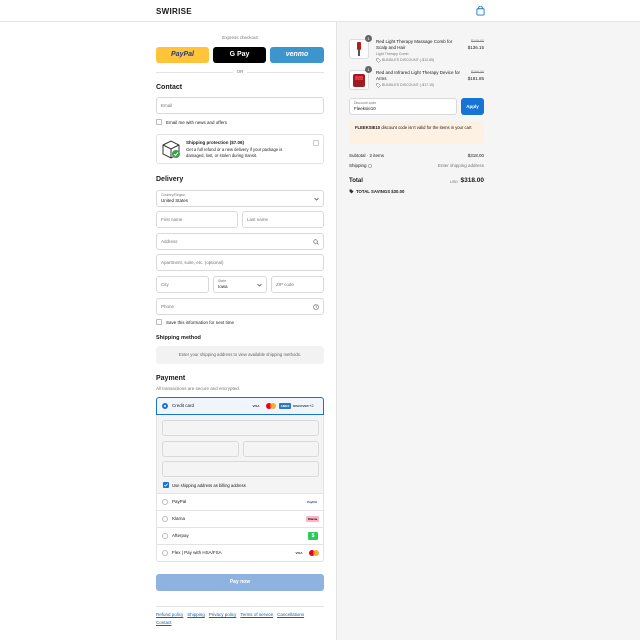  What do you see at coordinates (169, 614) in the screenshot?
I see `refund-policy-link: Refund policy` at bounding box center [169, 614].